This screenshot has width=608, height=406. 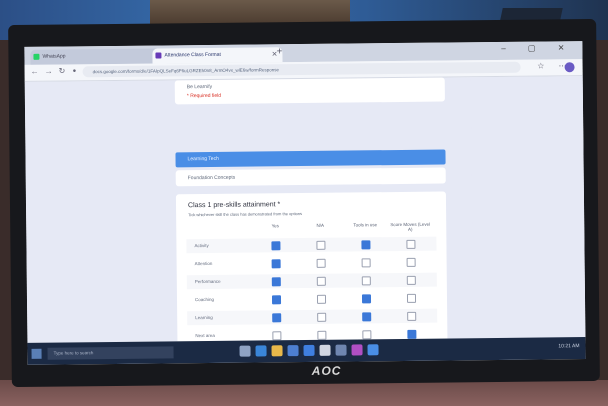 What do you see at coordinates (234, 205) in the screenshot?
I see `question-title: Class 1 pre-skills attainment *` at bounding box center [234, 205].